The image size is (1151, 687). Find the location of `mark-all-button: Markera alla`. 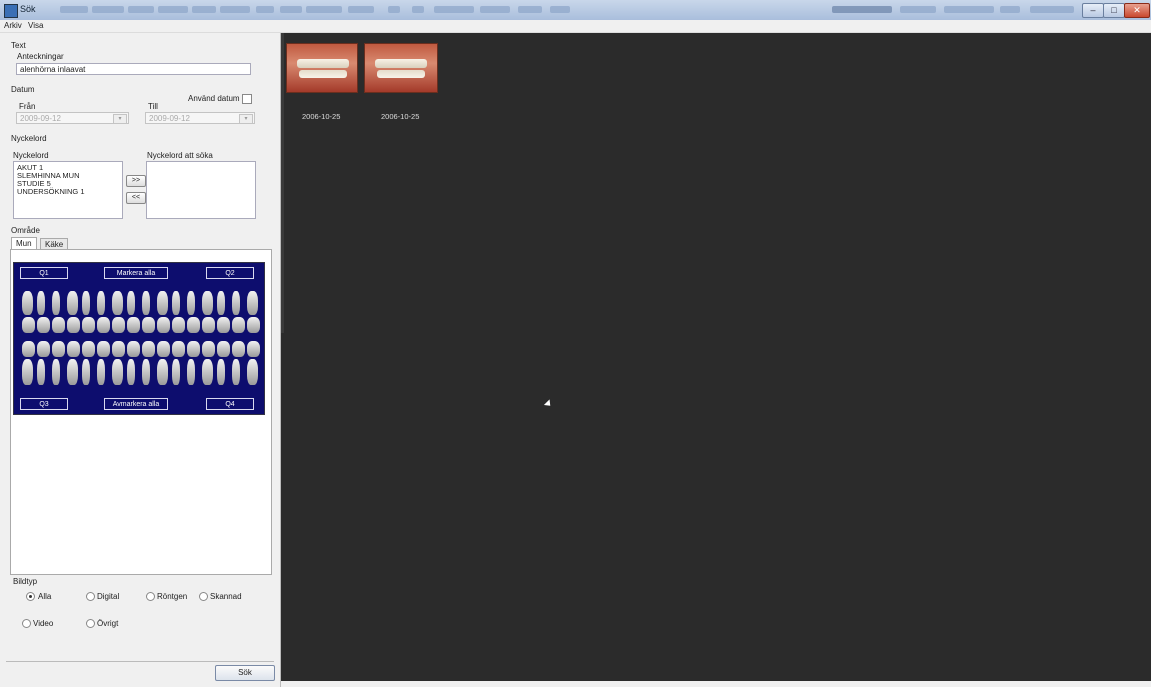

mark-all-button: Markera alla is located at coordinates (136, 273).